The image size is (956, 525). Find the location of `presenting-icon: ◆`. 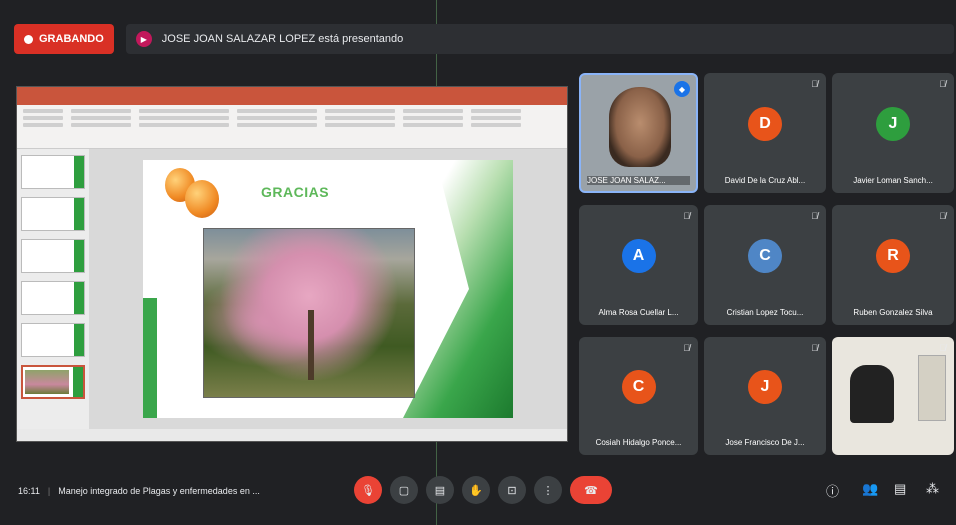

presenting-icon: ◆ is located at coordinates (682, 89).